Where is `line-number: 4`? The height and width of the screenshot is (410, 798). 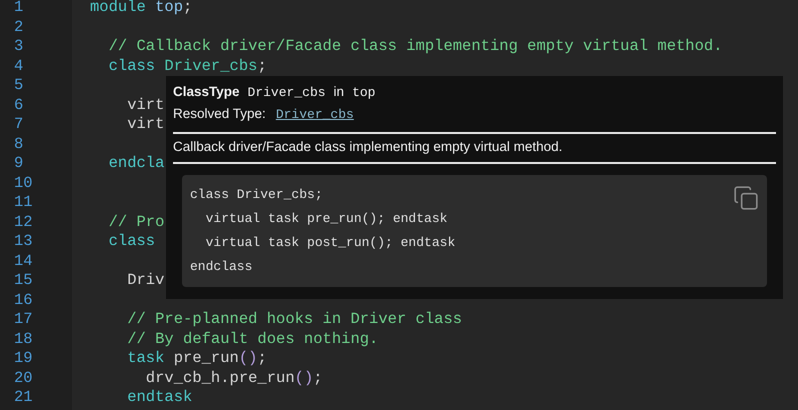
line-number: 4 is located at coordinates (18, 66).